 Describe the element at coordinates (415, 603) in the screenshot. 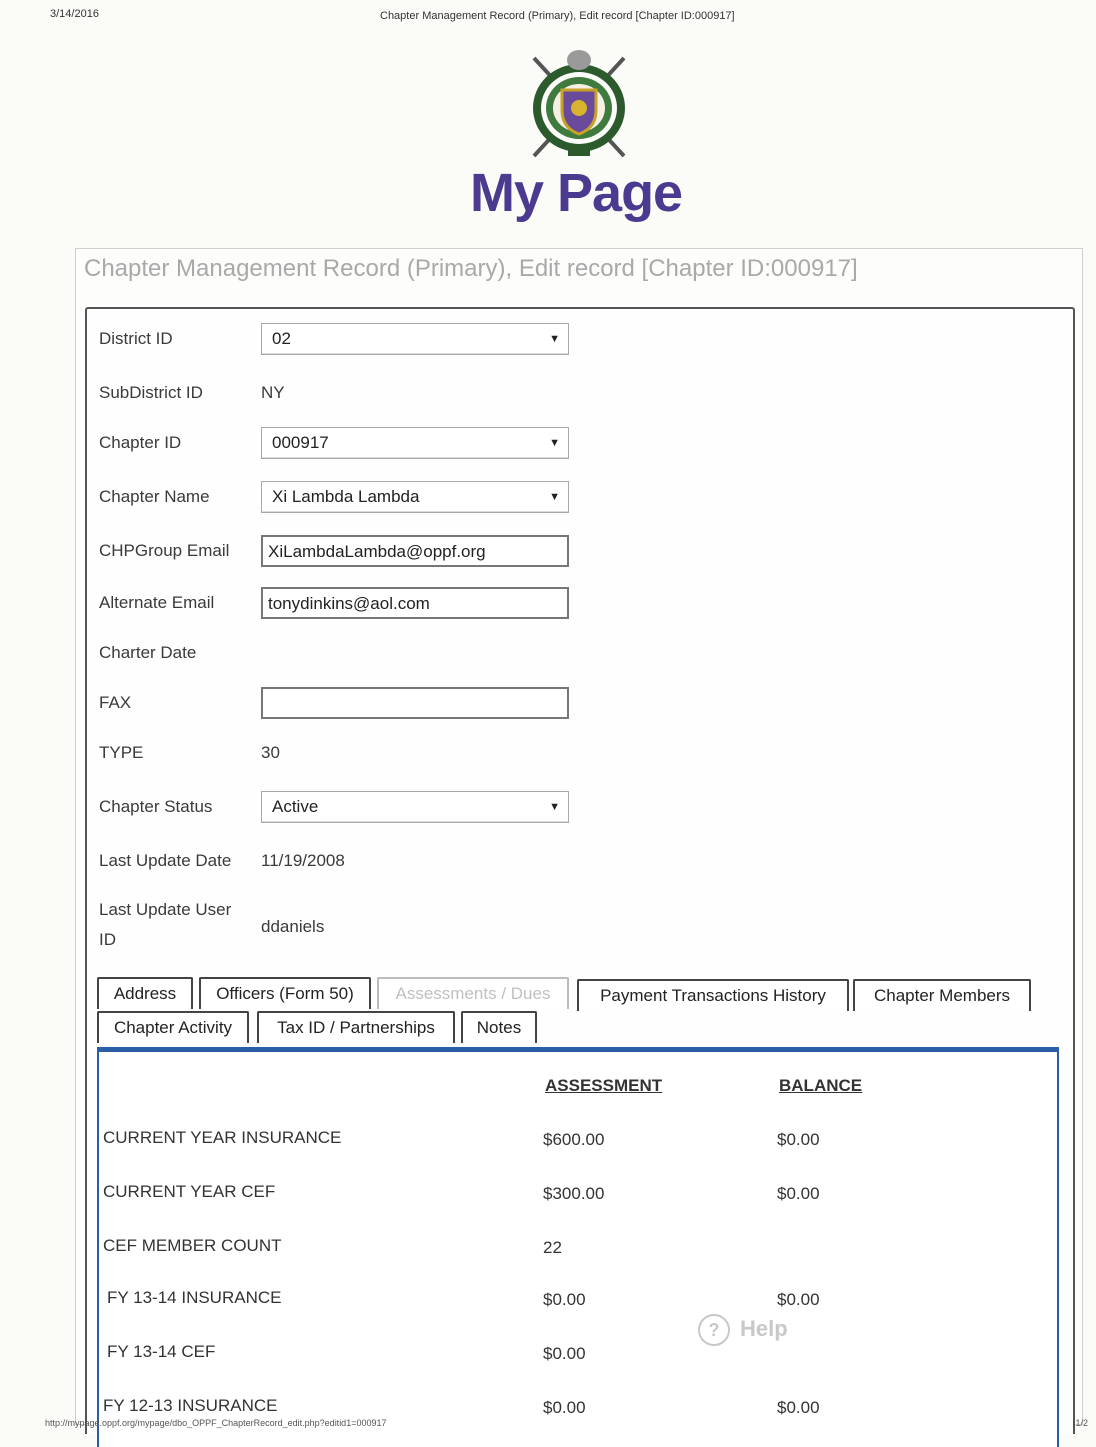

I see `alternate-email-field: tonydinkins@aol.com` at that location.